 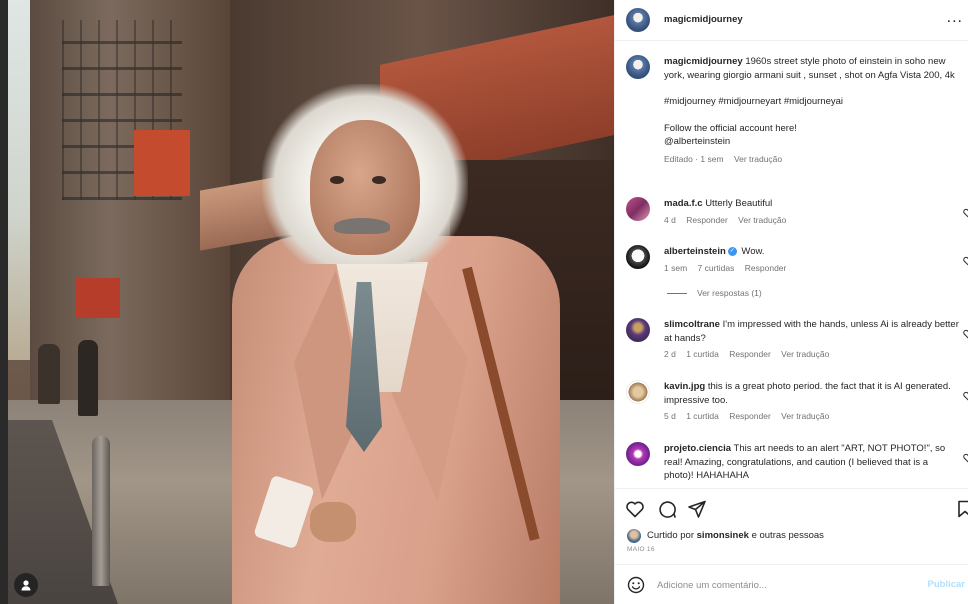 I want to click on comment-input, so click(x=787, y=585).